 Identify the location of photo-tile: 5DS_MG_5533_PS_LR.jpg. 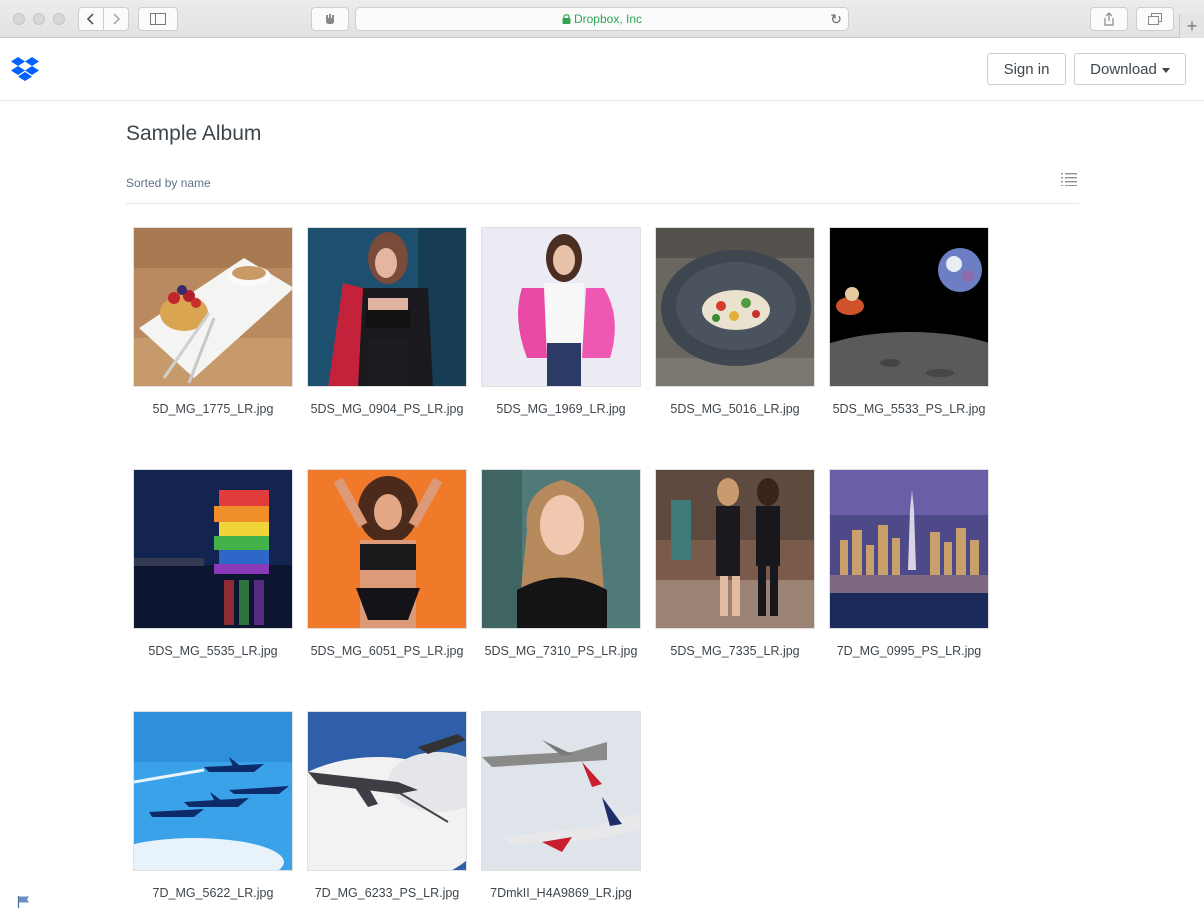
(909, 325).